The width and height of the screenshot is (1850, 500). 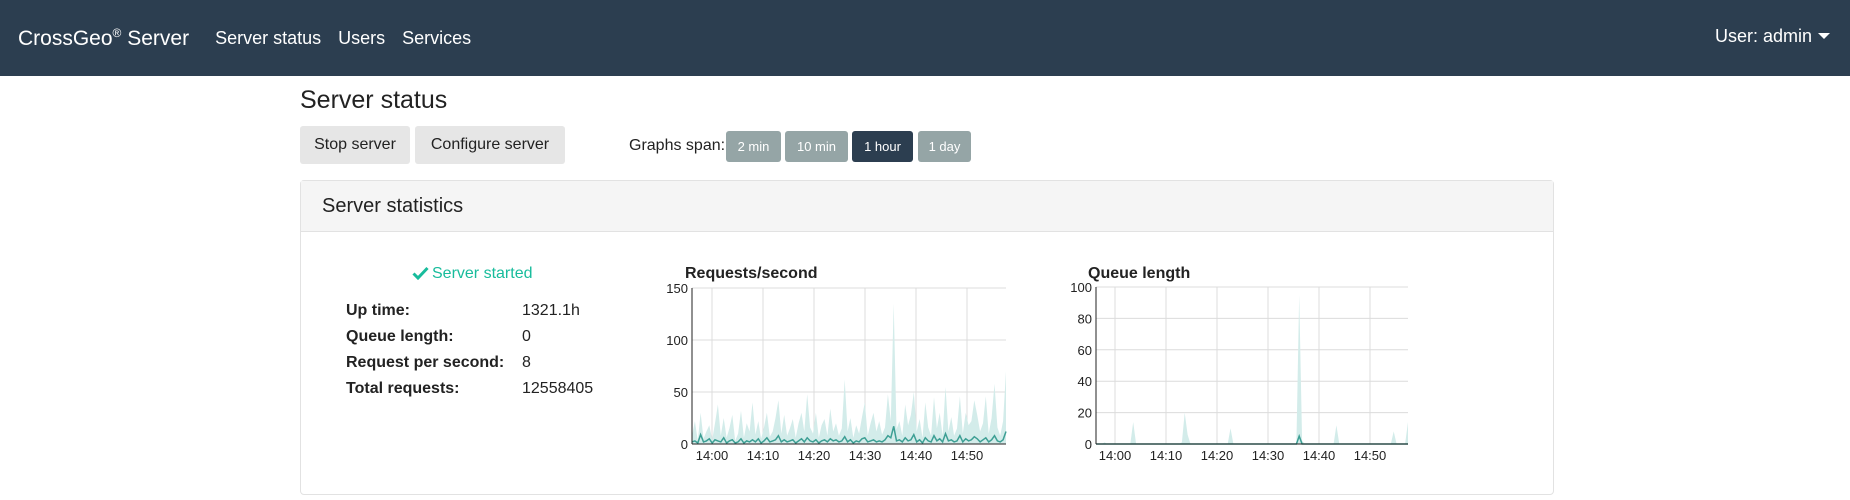 What do you see at coordinates (1319, 455) in the screenshot?
I see `queue-x-tick-label: 14:40` at bounding box center [1319, 455].